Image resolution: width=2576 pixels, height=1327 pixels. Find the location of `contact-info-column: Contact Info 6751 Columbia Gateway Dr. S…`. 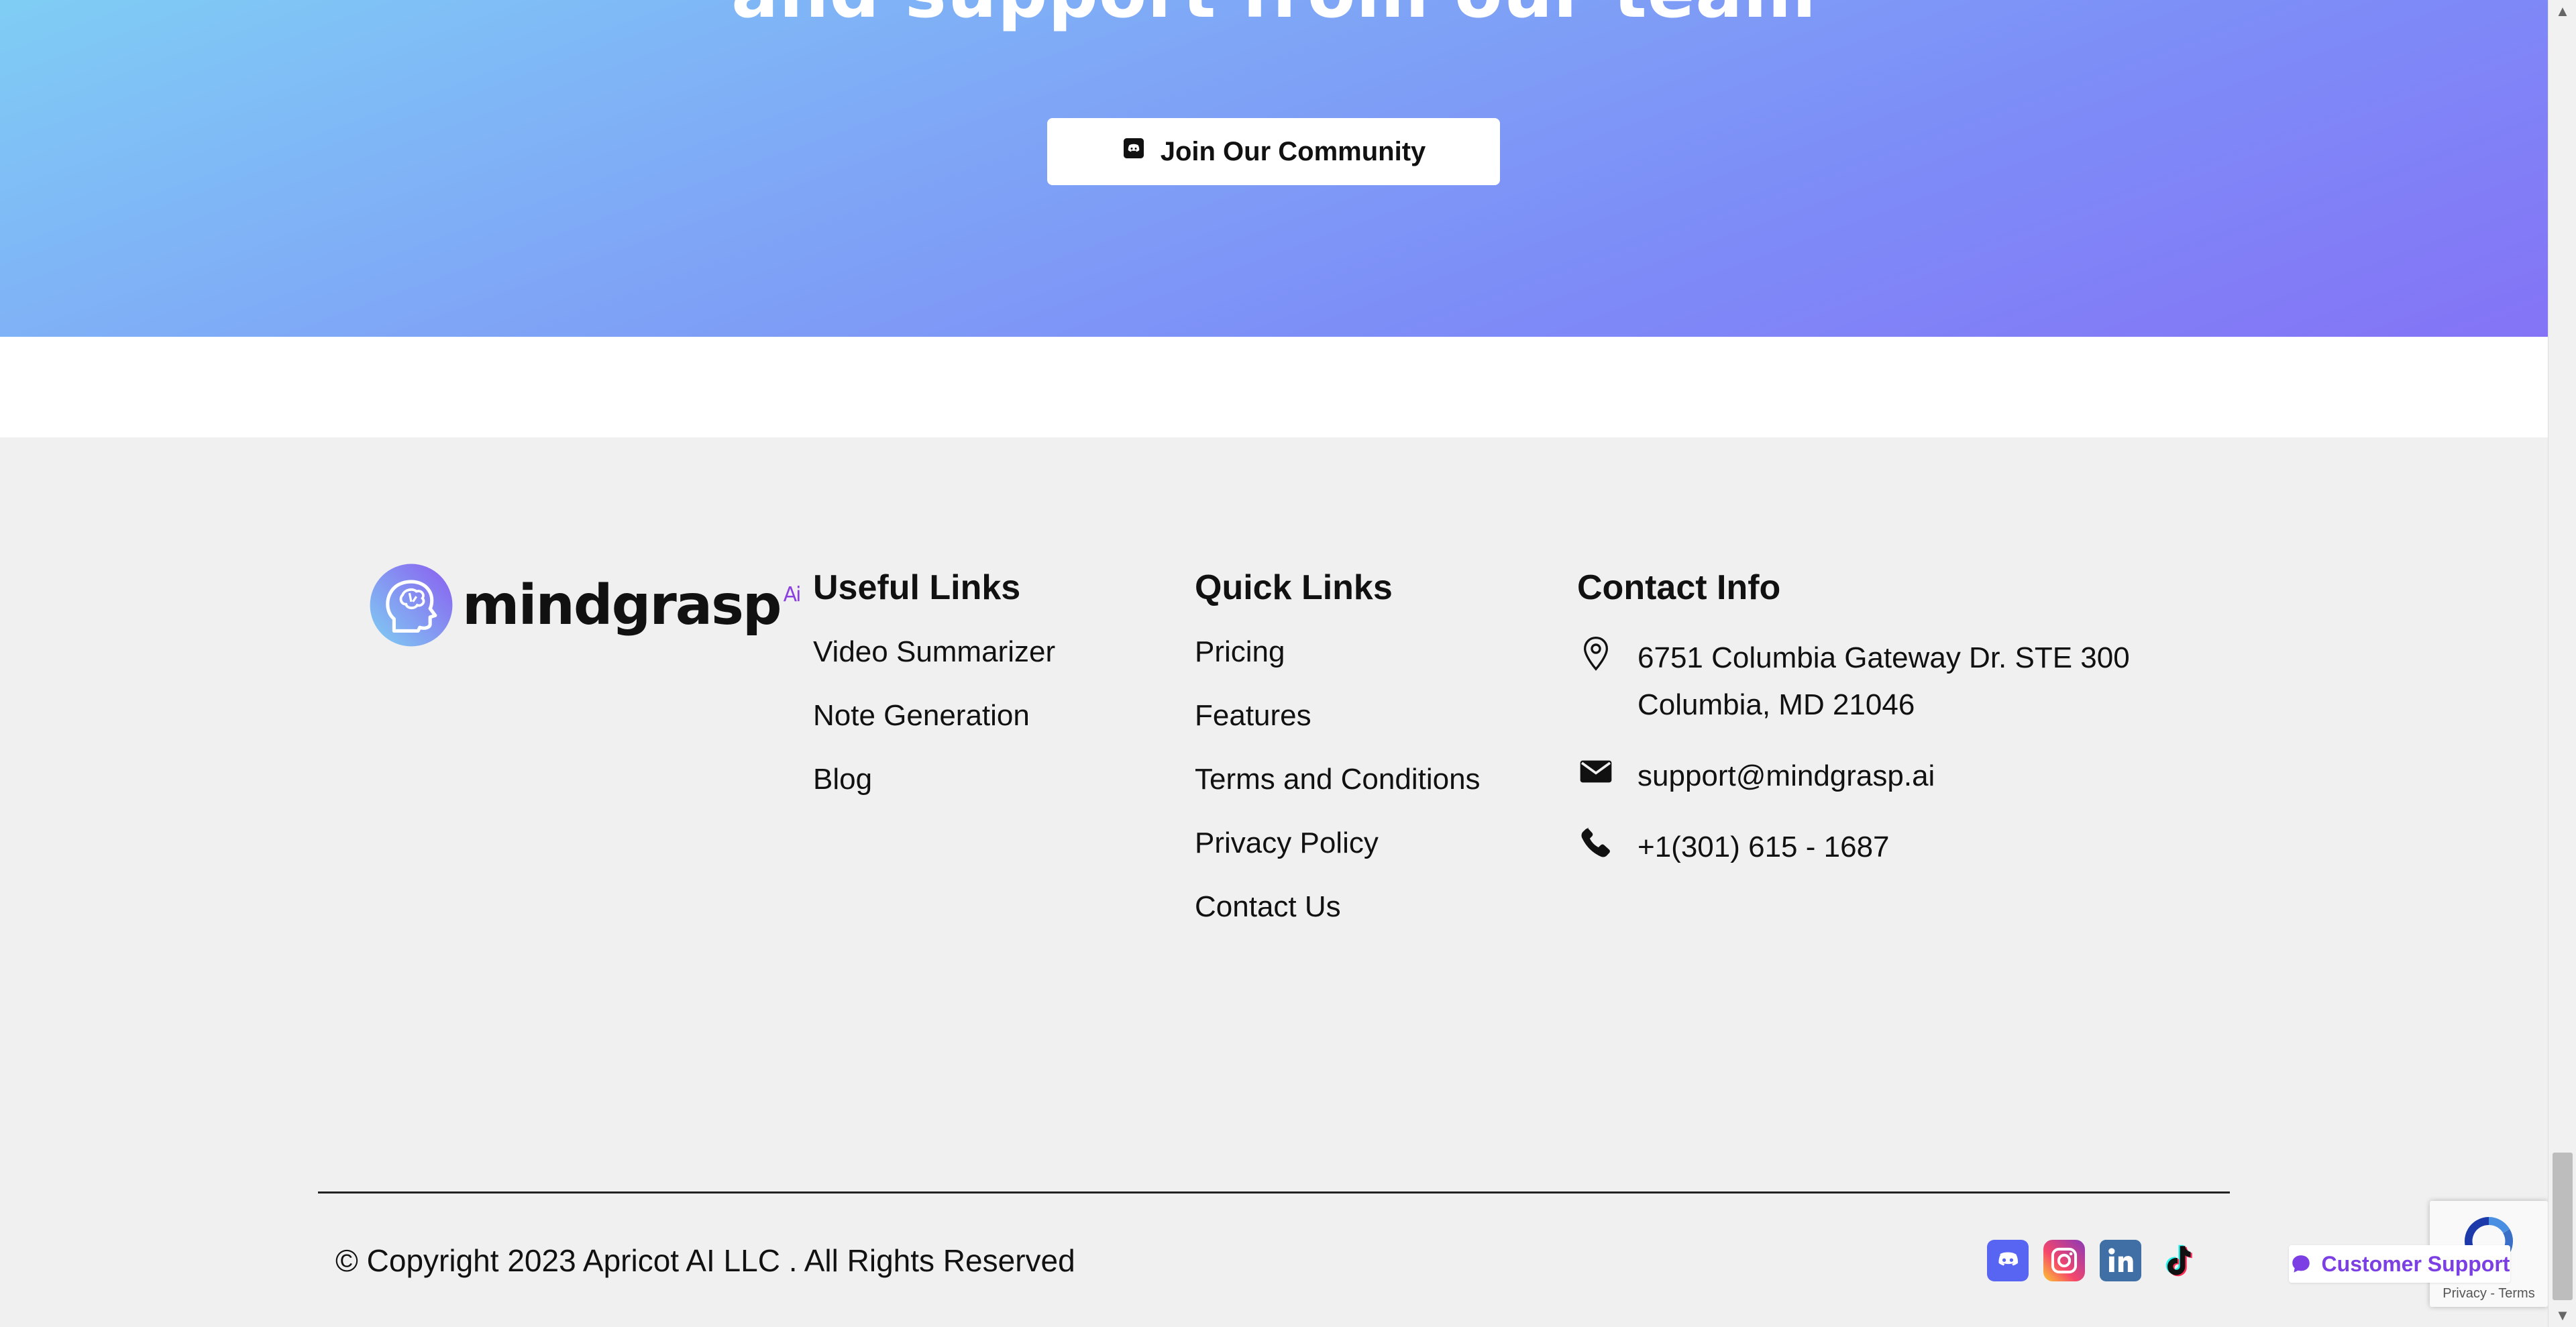

contact-info-column: Contact Info 6751 Columbia Gateway Dr. S… is located at coordinates (1912, 731).